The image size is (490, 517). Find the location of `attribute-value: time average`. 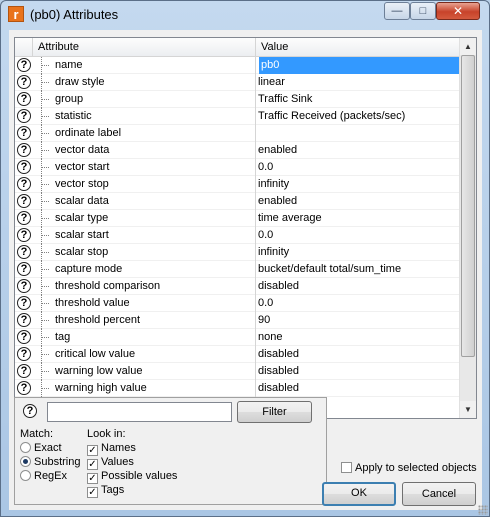

attribute-value: time average is located at coordinates (358, 218).